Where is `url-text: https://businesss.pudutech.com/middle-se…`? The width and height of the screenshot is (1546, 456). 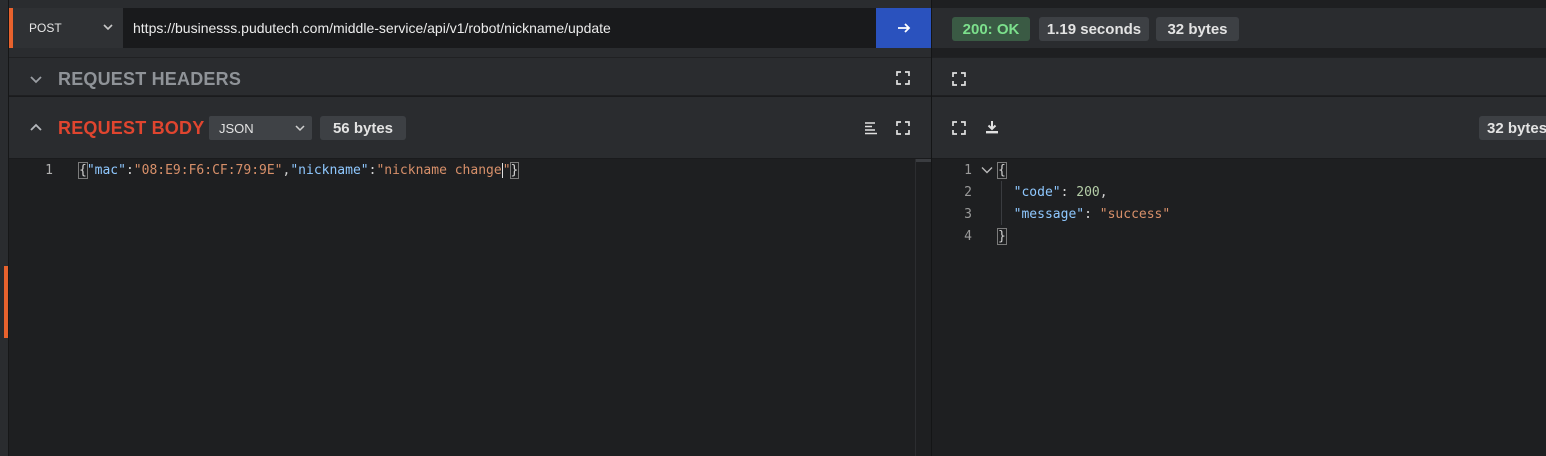
url-text: https://businesss.pudutech.com/middle-se… is located at coordinates (372, 28).